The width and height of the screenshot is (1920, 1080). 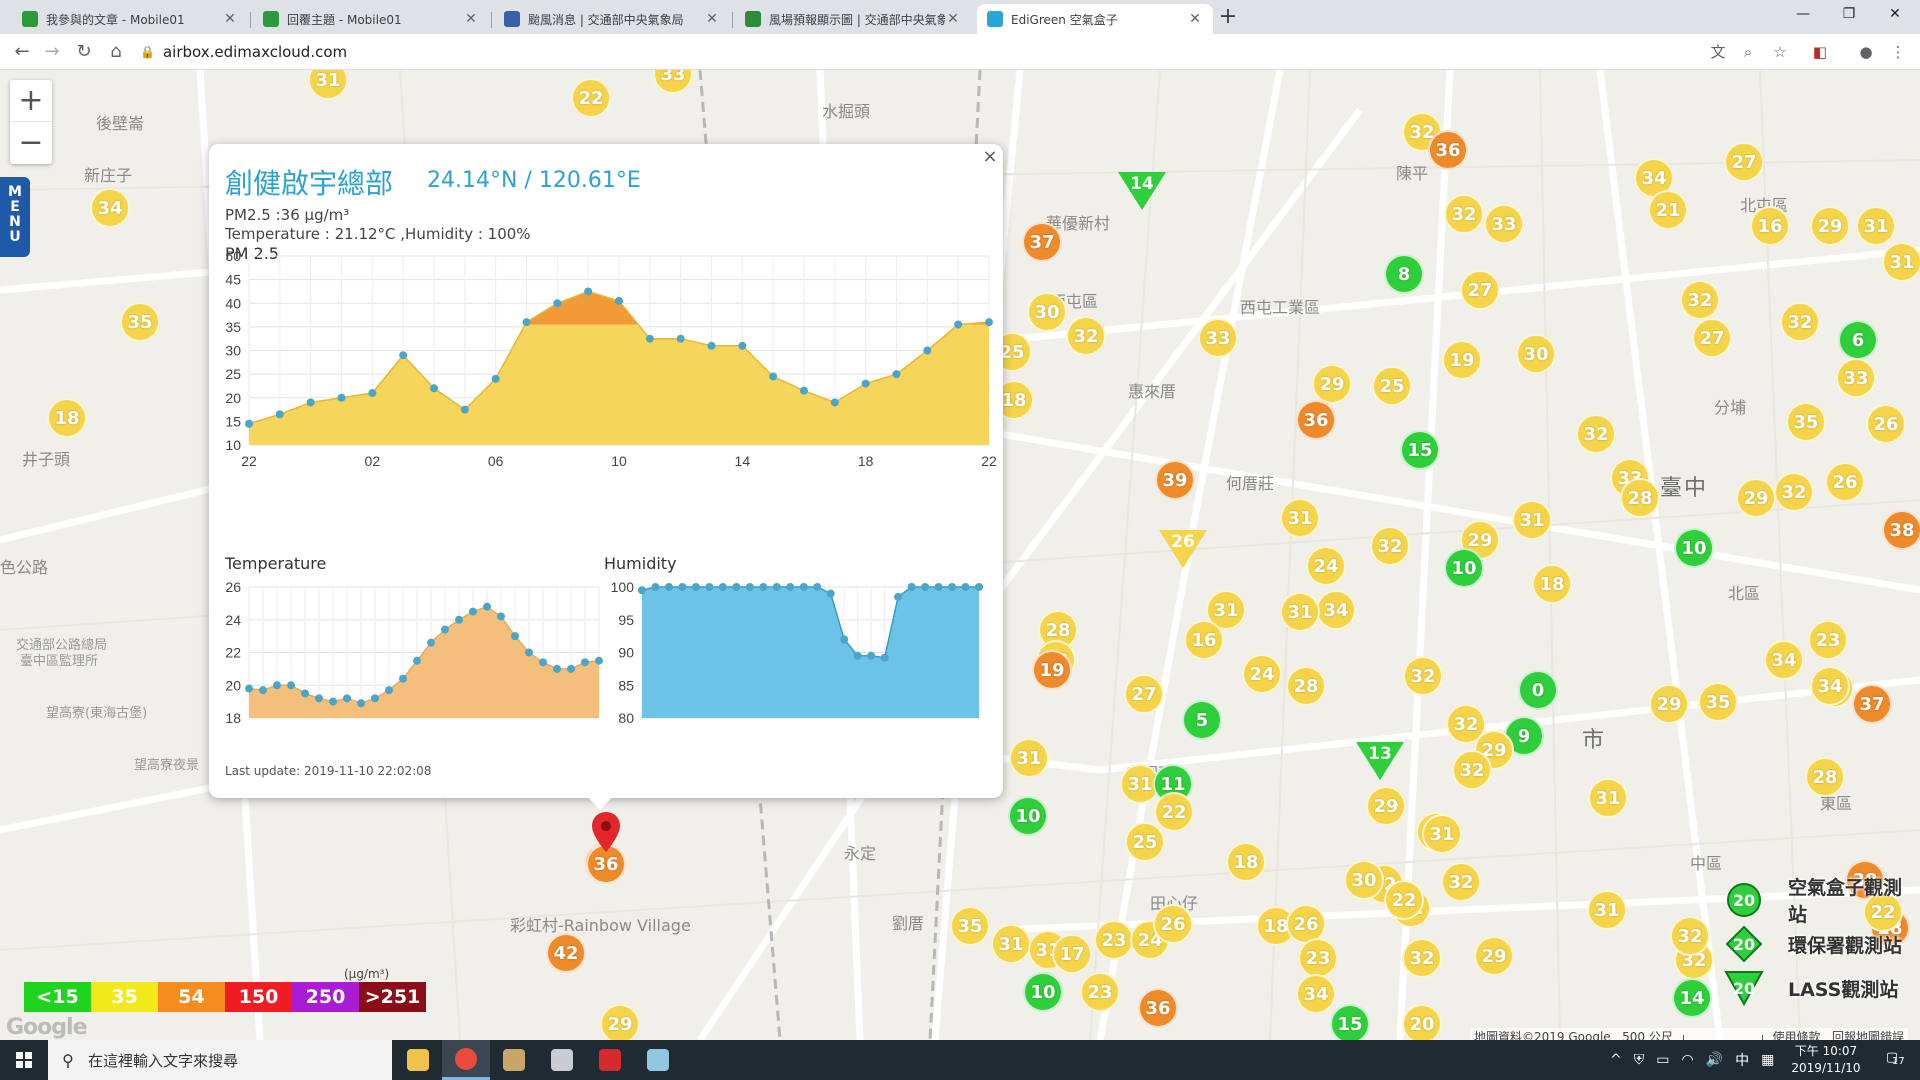 What do you see at coordinates (130, 19) in the screenshot?
I see `browser-tab: 我參與的文章 - Mobile01 ✕` at bounding box center [130, 19].